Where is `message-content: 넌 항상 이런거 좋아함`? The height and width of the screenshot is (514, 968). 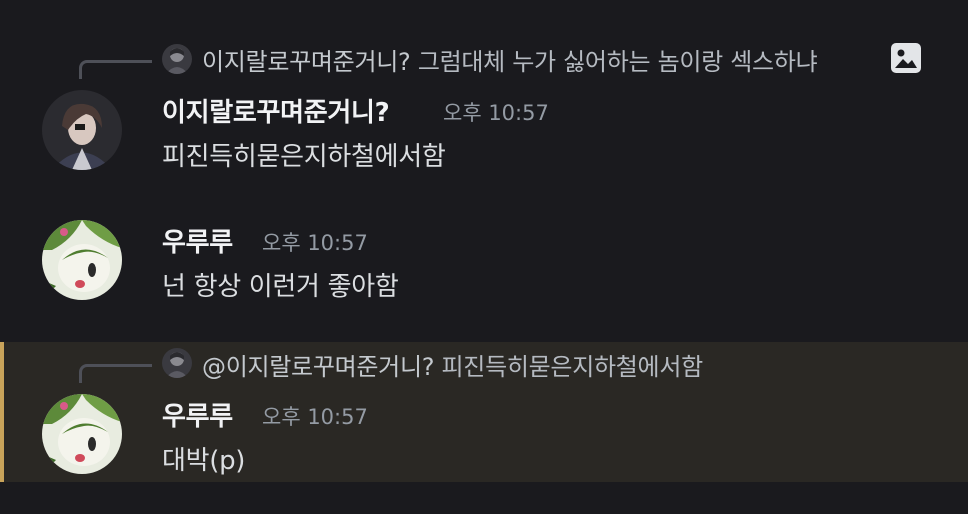
message-content: 넌 항상 이런거 좋아함 is located at coordinates (280, 287).